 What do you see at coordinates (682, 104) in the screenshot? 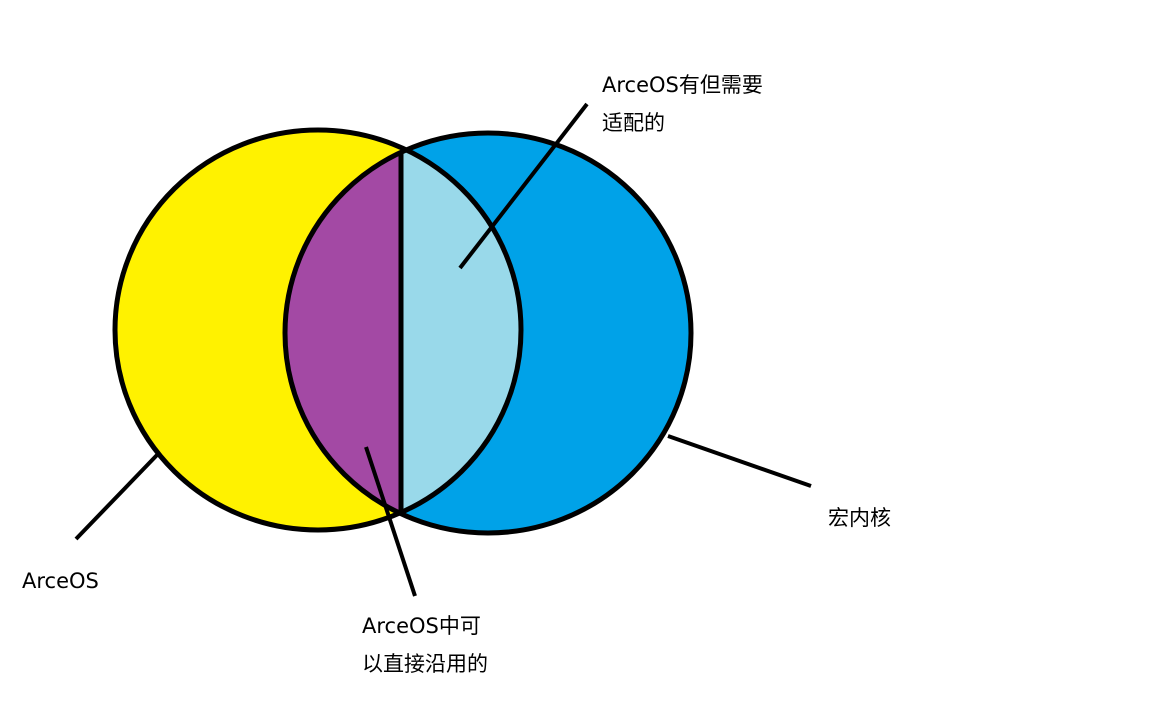
I see `adapt-label: ArceOS有但需要 适配的` at bounding box center [682, 104].